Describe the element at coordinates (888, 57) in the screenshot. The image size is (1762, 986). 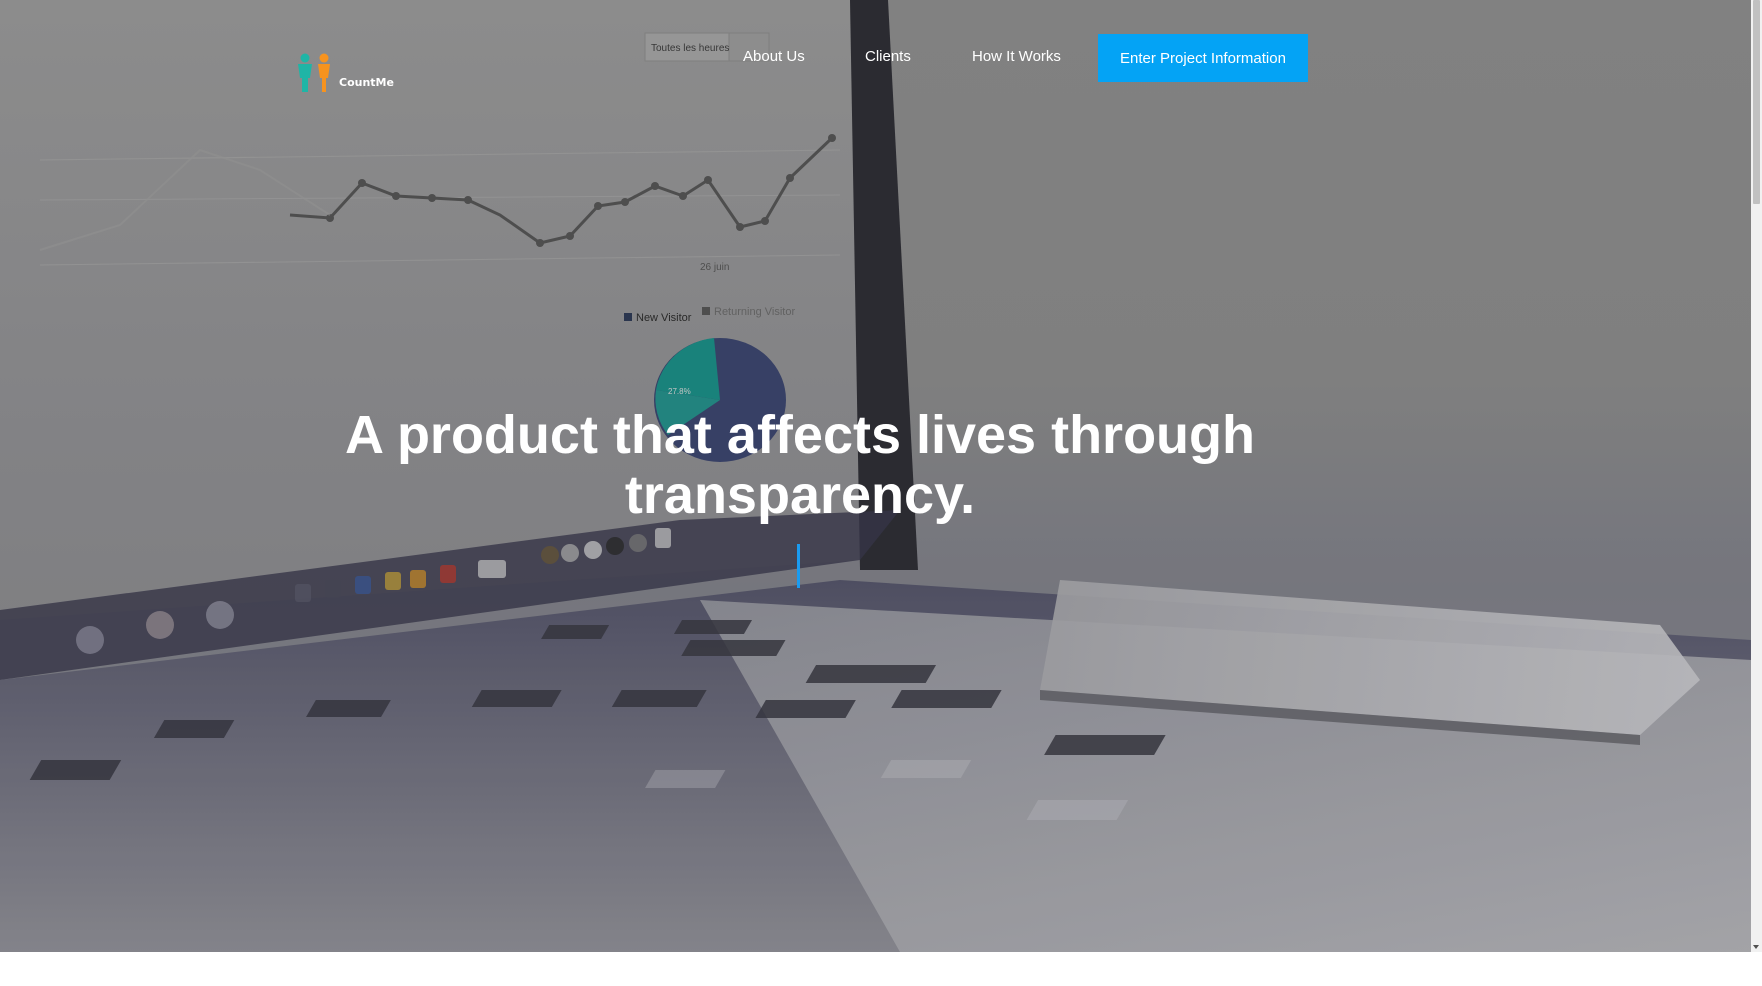
I see `nav-link-clients: Clients` at that location.